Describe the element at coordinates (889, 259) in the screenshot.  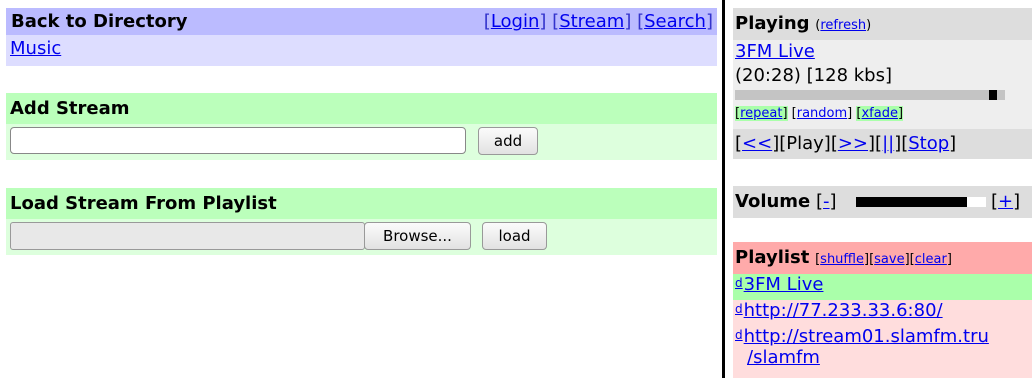
I see `save-link: save` at that location.